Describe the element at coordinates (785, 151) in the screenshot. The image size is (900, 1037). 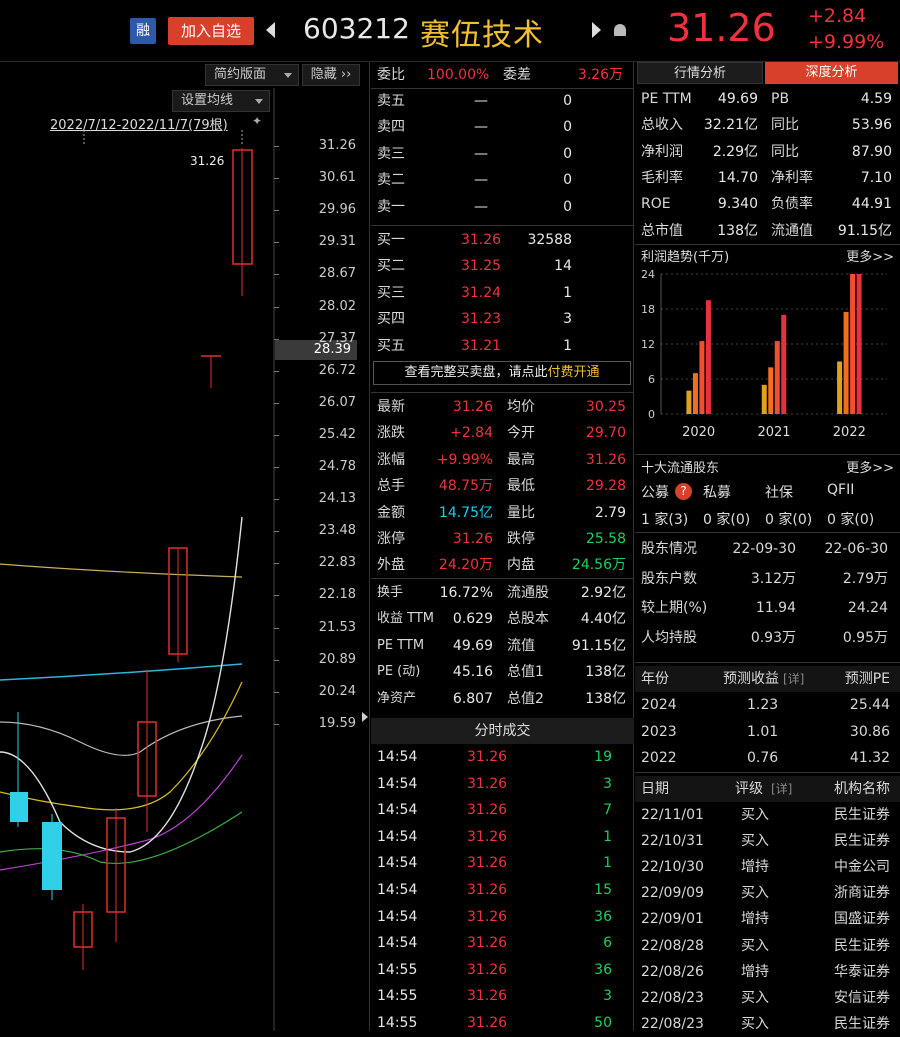
I see `fund-label: 同比` at that location.